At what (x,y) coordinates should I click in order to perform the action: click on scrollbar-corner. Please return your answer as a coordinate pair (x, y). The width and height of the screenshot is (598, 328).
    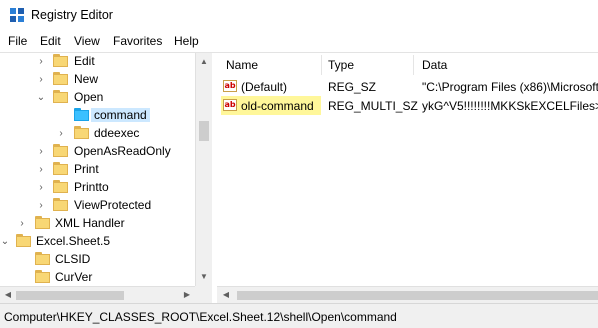
    Looking at the image, I should click on (203, 294).